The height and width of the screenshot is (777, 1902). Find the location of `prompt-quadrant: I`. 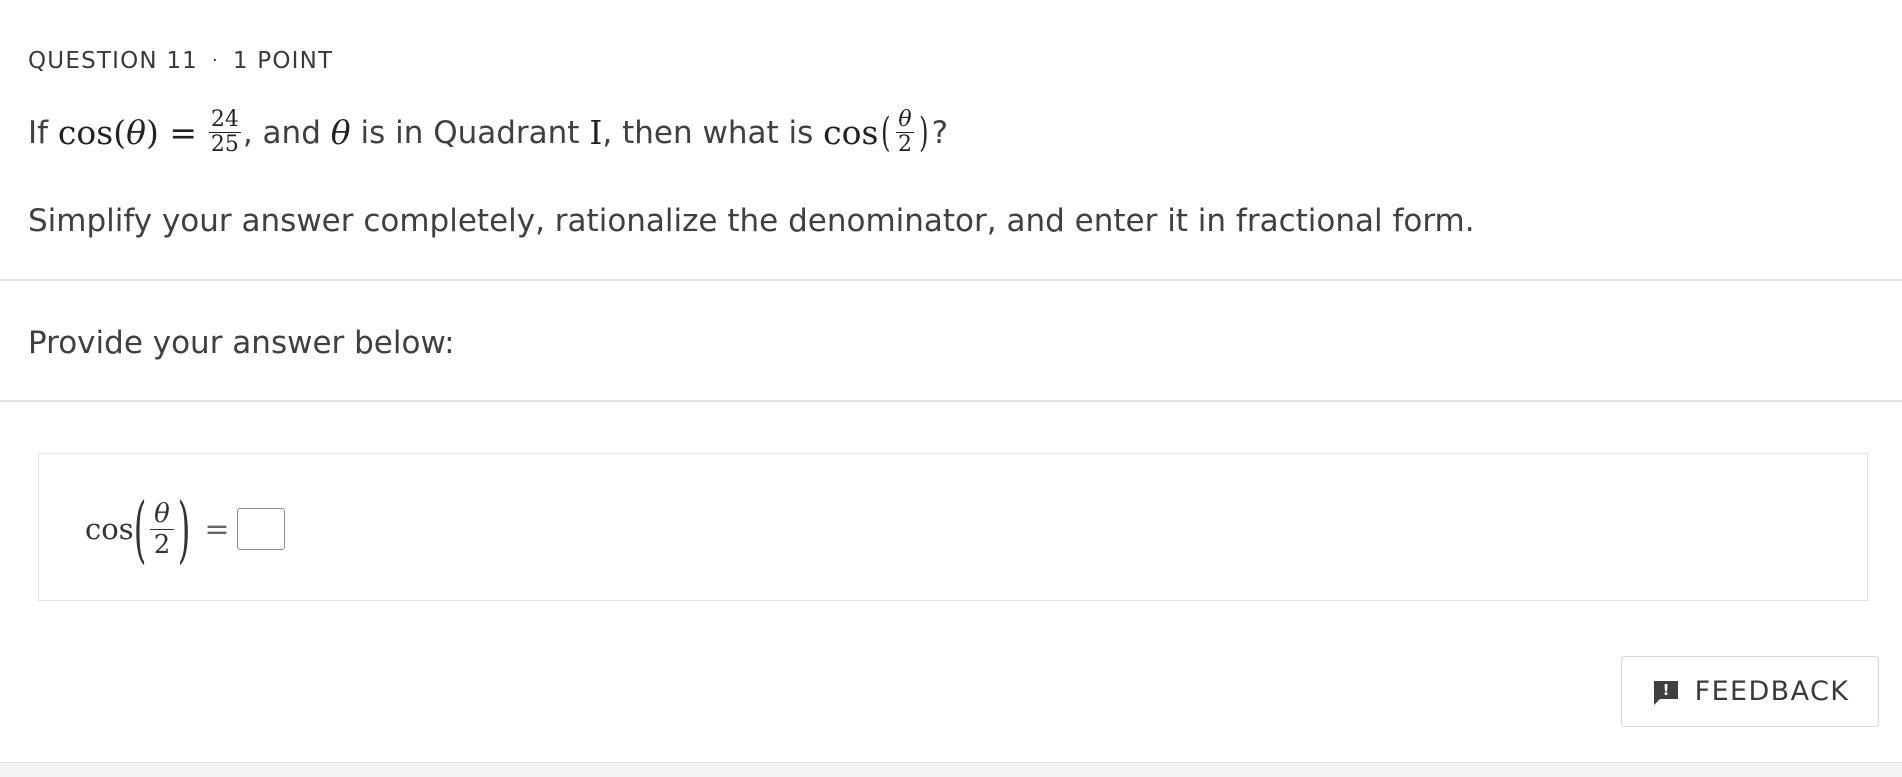

prompt-quadrant: I is located at coordinates (596, 132).